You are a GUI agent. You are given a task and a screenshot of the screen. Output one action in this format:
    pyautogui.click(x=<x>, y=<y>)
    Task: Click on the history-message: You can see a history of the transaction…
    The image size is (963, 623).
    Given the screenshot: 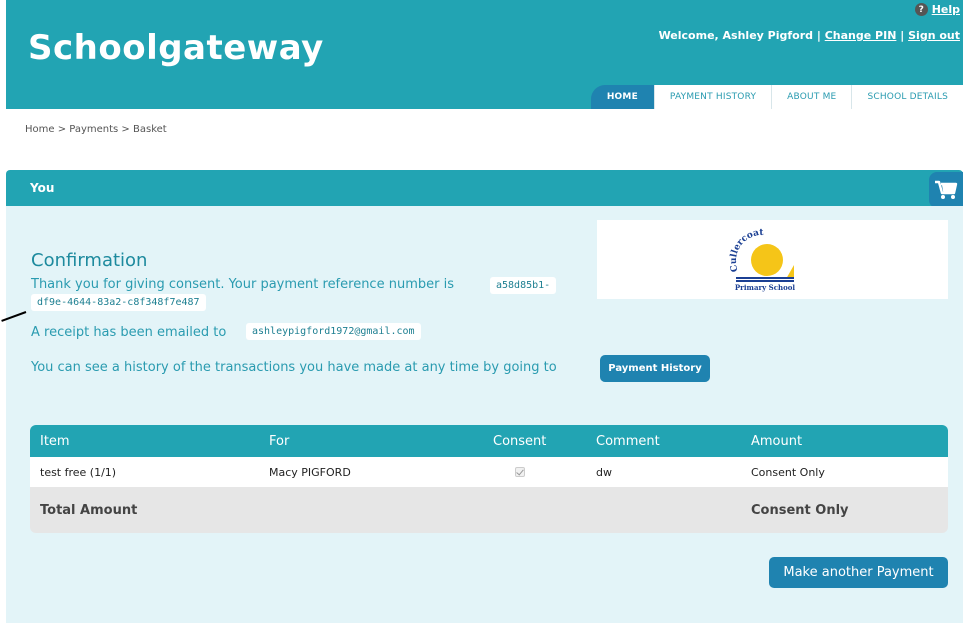 What is the action you would take?
    pyautogui.click(x=294, y=367)
    